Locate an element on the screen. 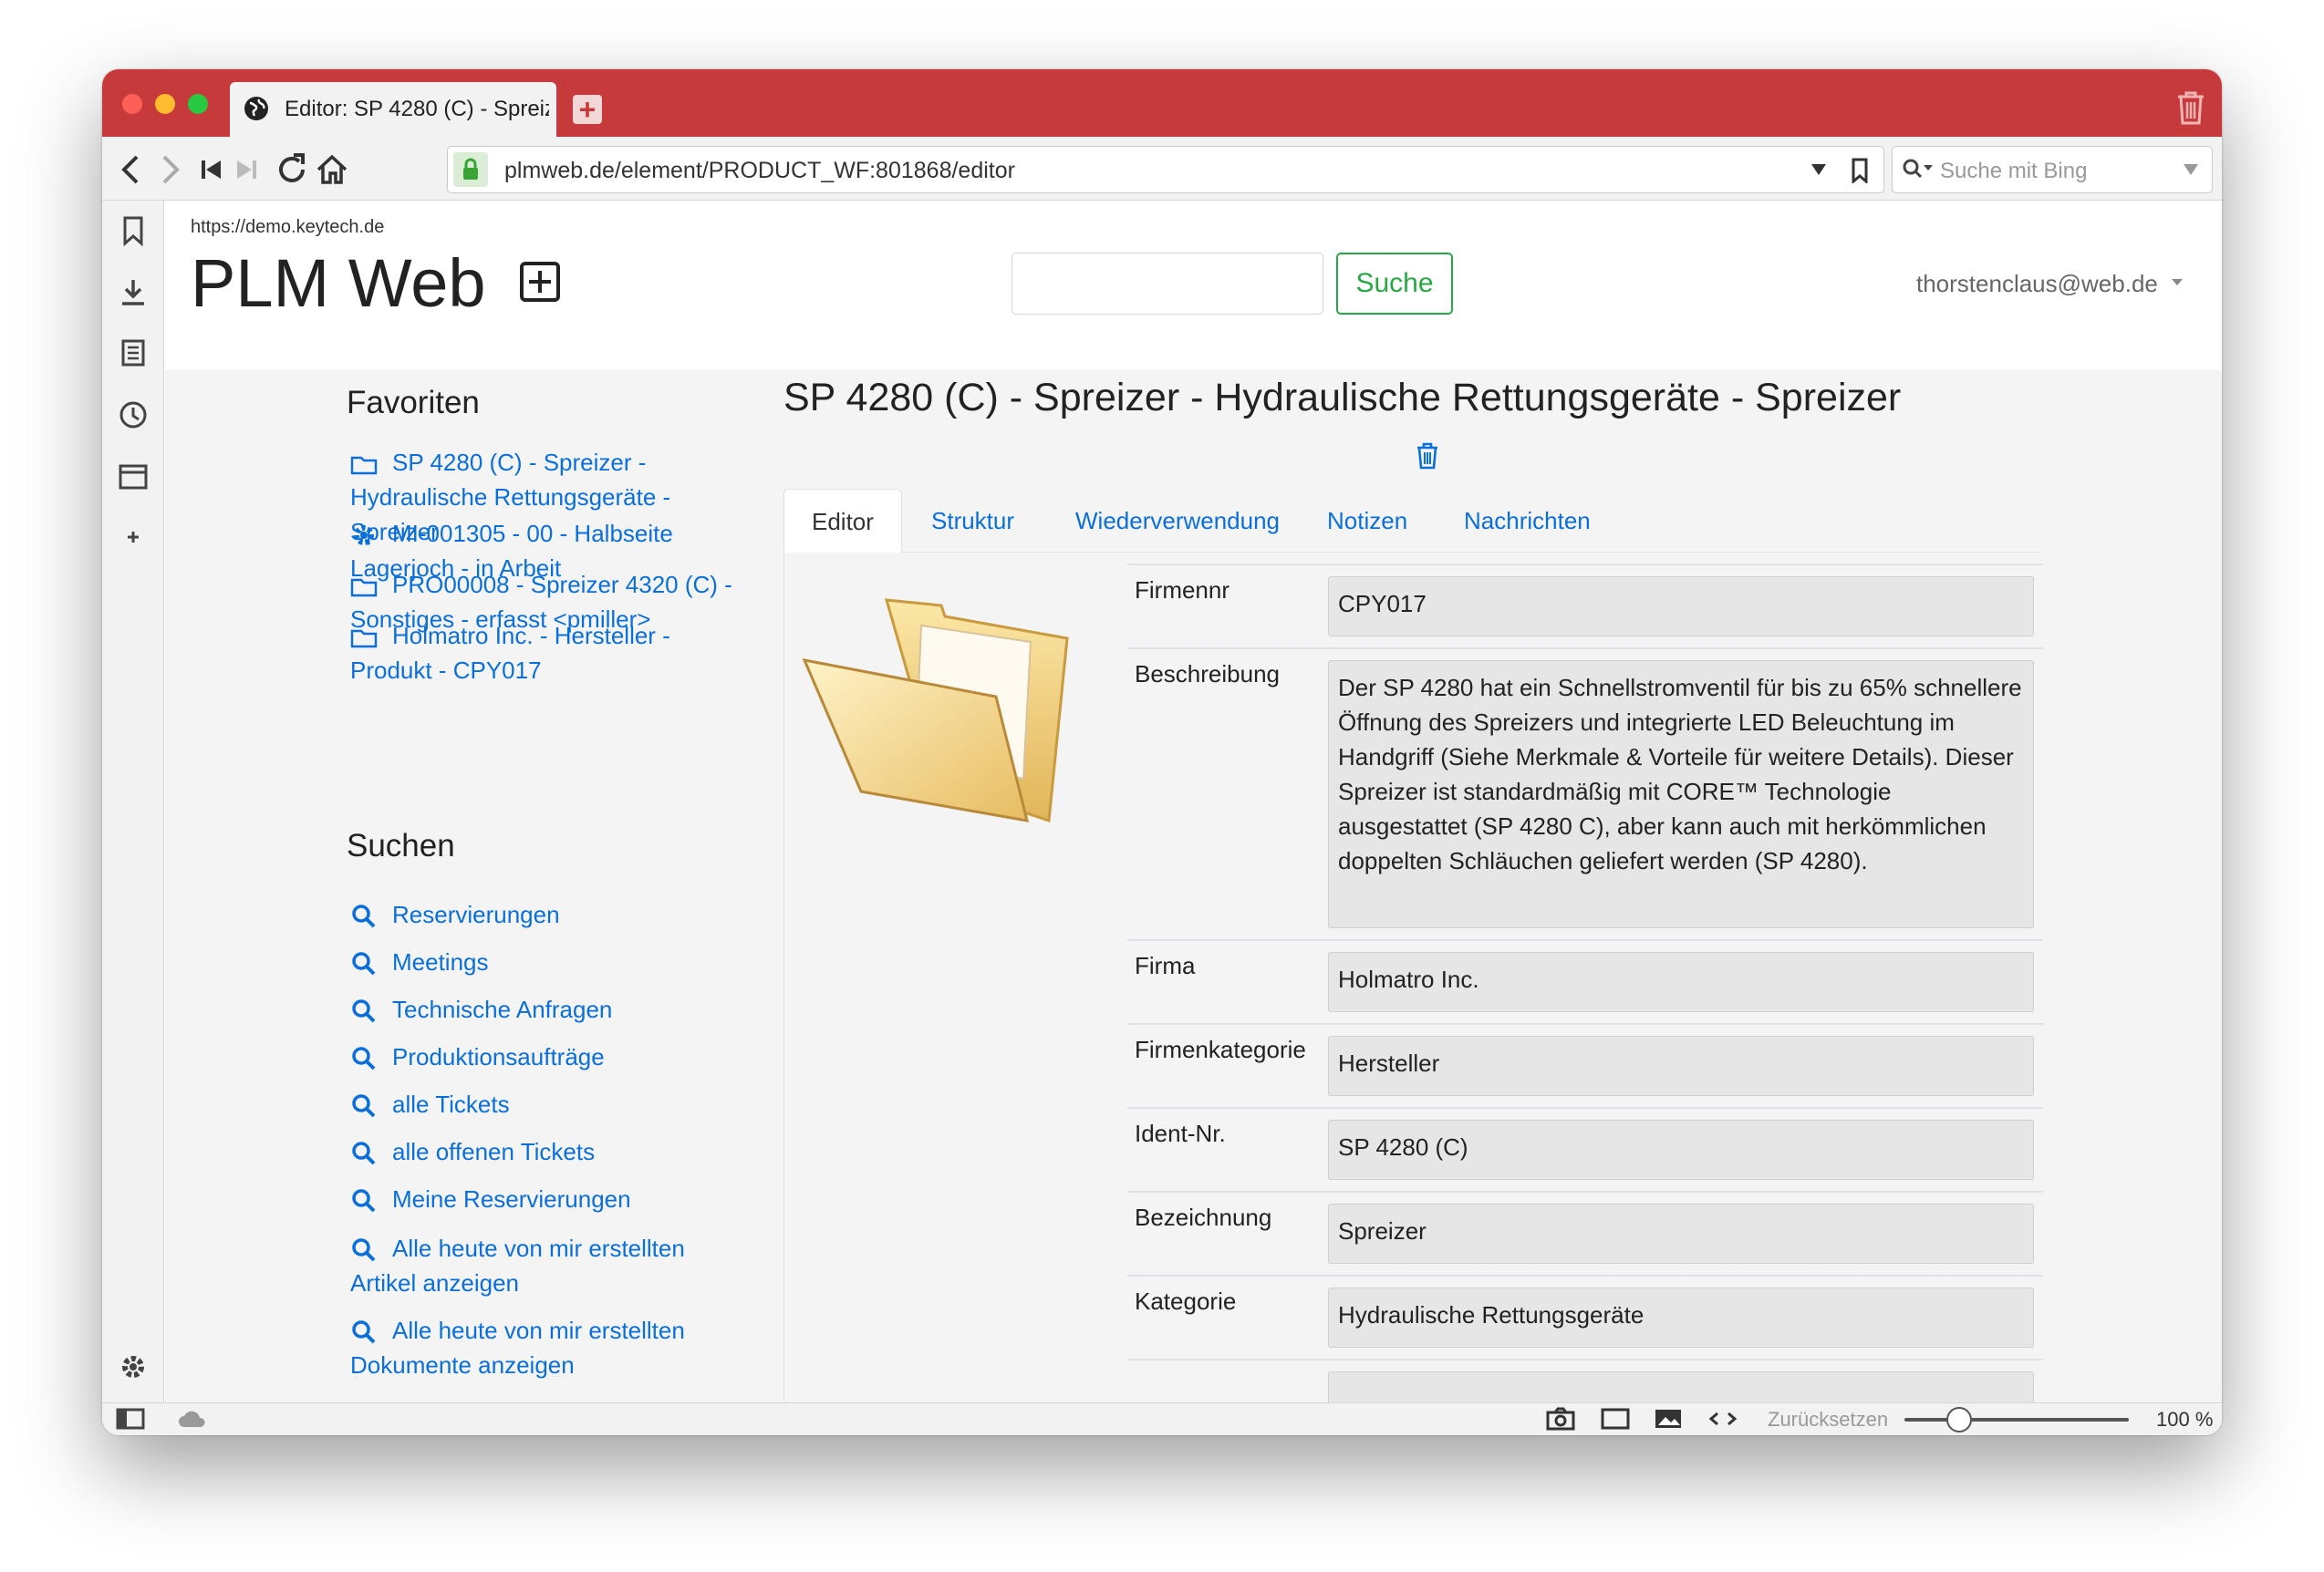 Image resolution: width=2324 pixels, height=1572 pixels. minimize-window-button is located at coordinates (165, 104).